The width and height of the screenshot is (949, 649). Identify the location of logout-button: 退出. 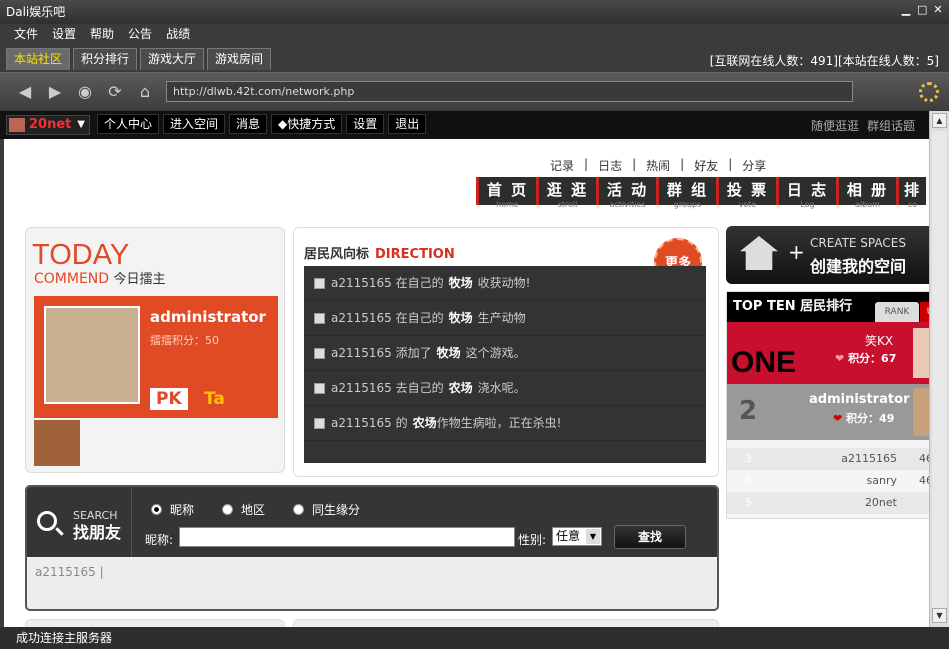
(407, 124).